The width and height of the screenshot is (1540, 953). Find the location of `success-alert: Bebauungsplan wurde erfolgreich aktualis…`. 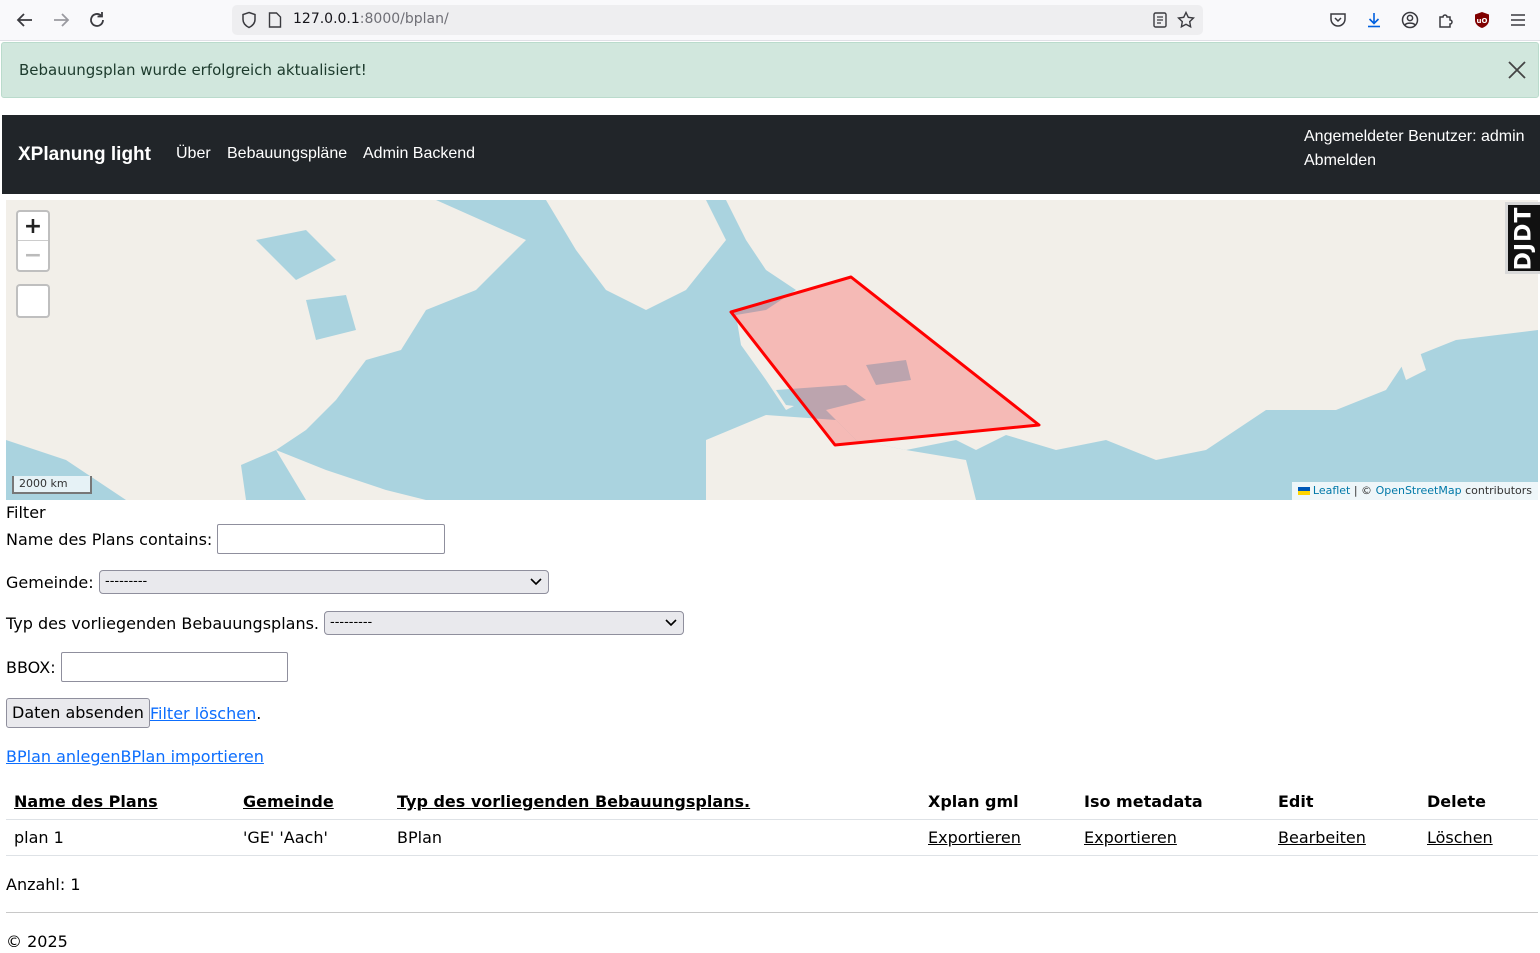

success-alert: Bebauungsplan wurde erfolgreich aktualis… is located at coordinates (770, 70).